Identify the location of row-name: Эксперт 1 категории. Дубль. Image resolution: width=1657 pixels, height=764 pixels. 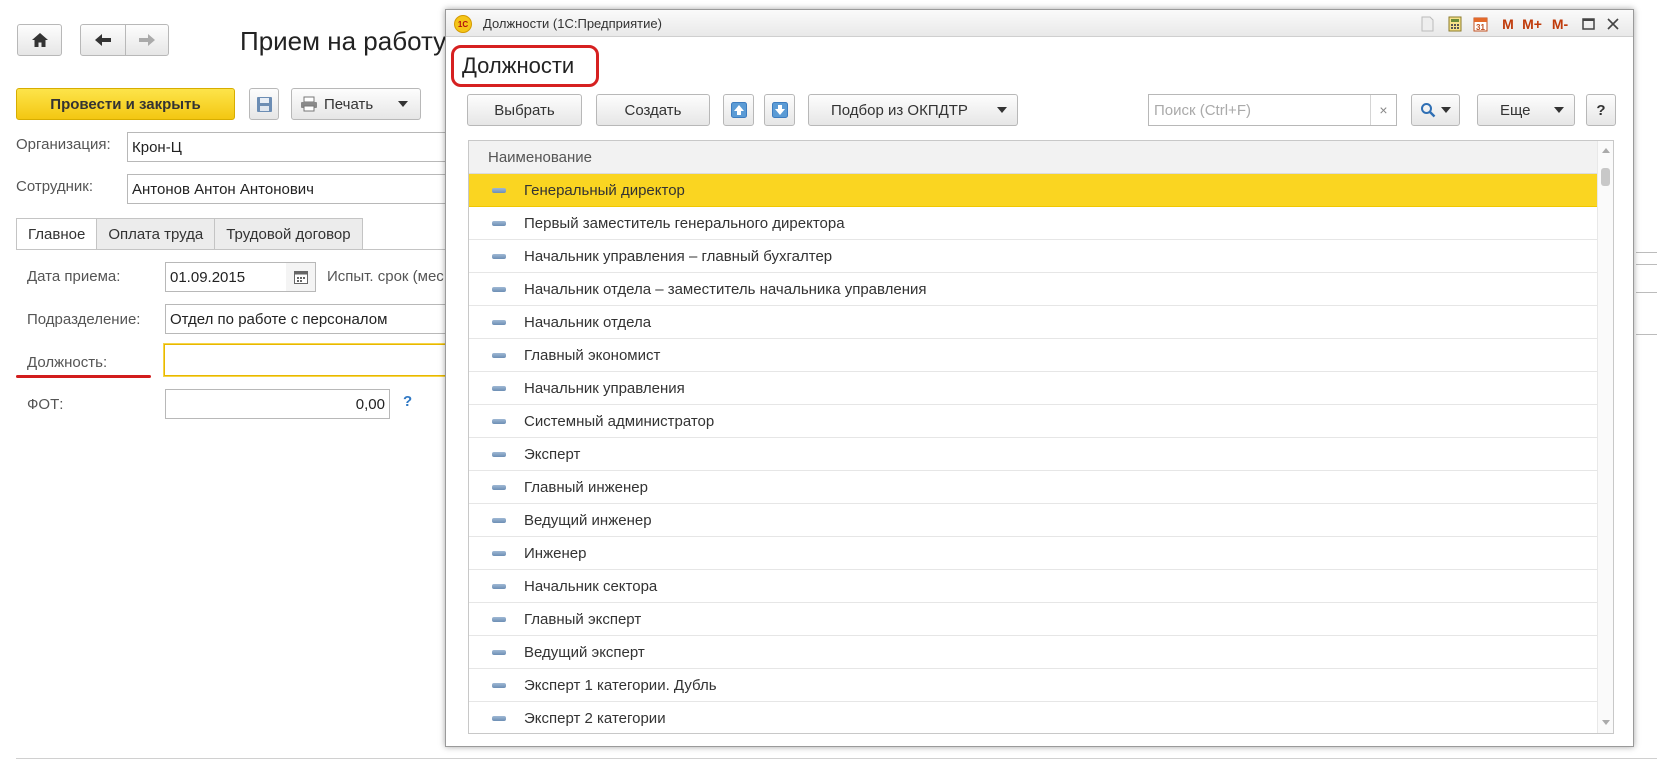
(620, 685).